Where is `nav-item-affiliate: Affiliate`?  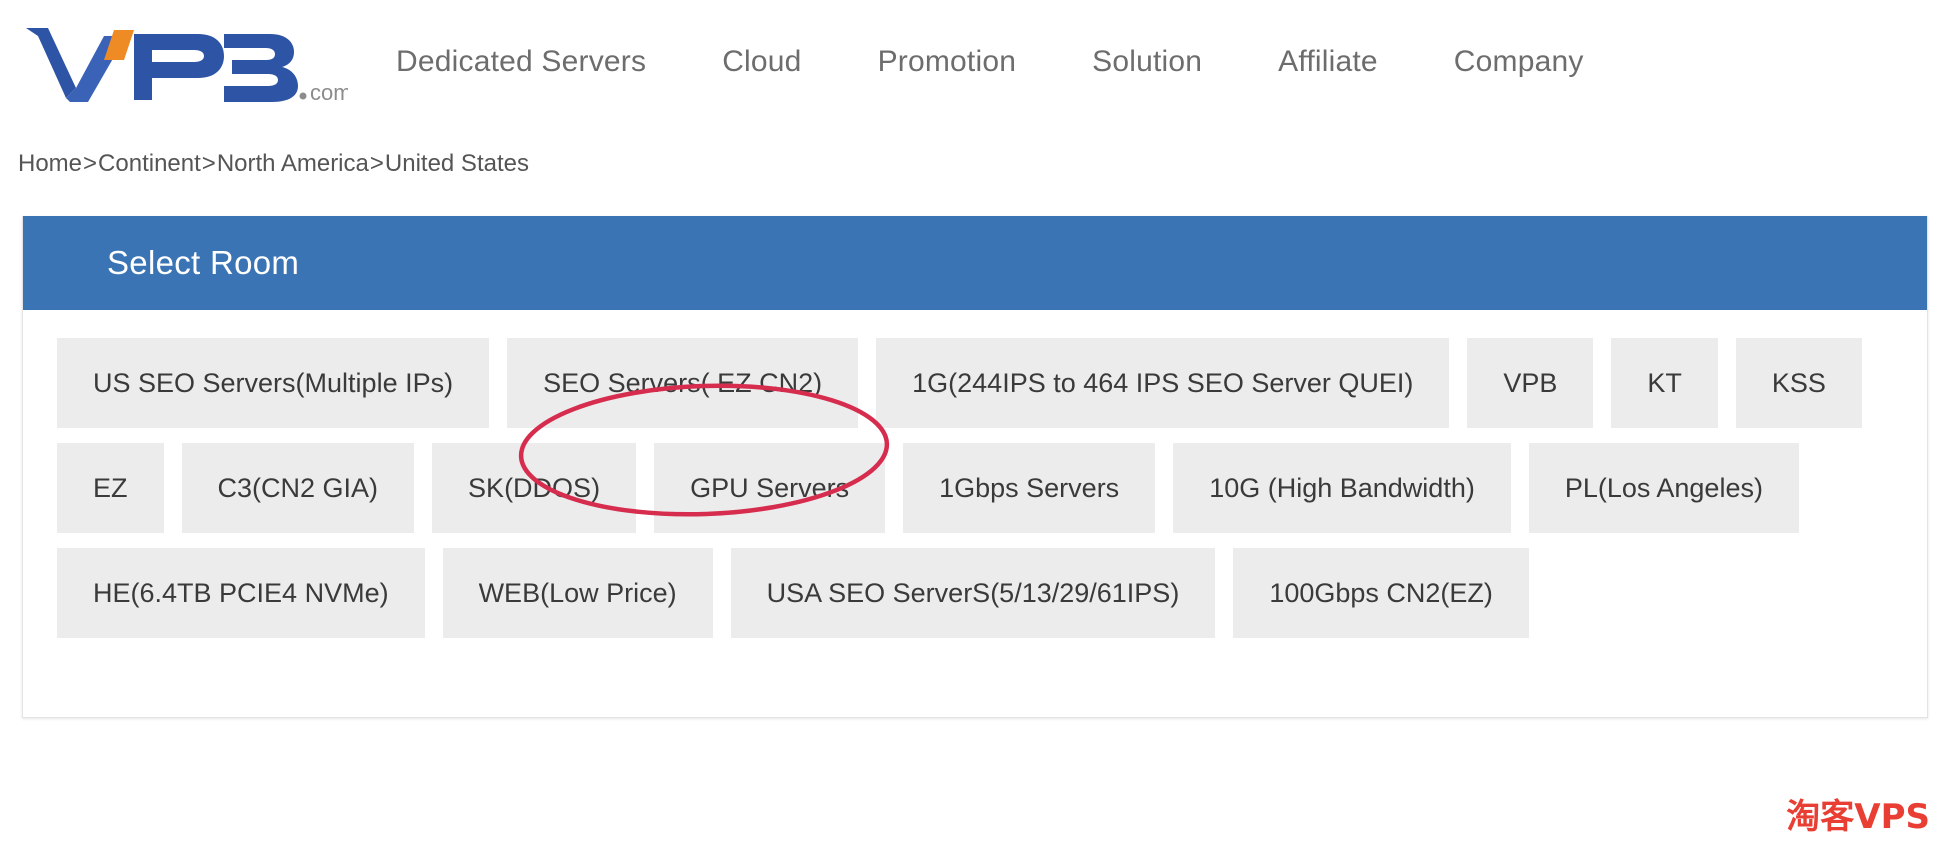 nav-item-affiliate: Affiliate is located at coordinates (1328, 62).